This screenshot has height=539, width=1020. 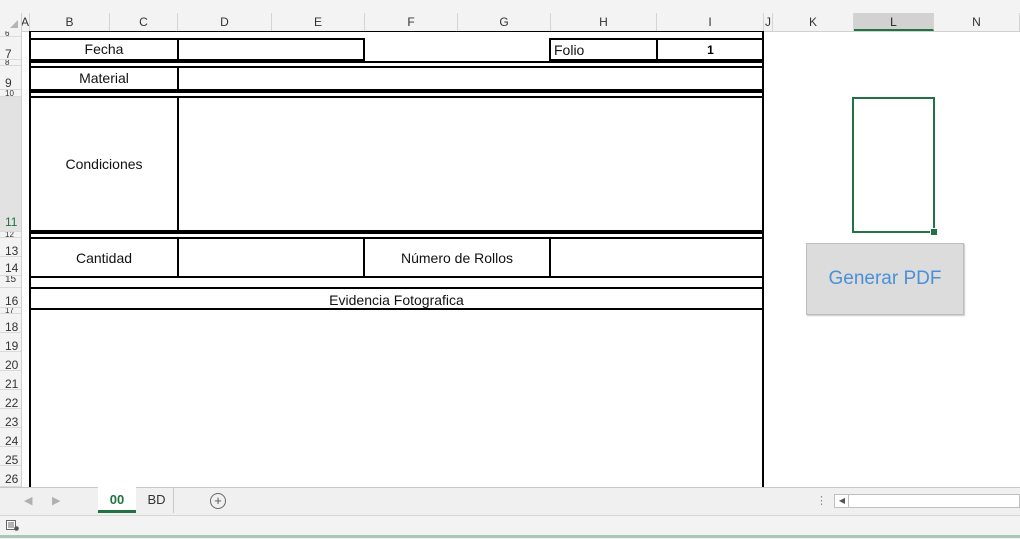 What do you see at coordinates (504, 22) in the screenshot?
I see `column-header-g: G` at bounding box center [504, 22].